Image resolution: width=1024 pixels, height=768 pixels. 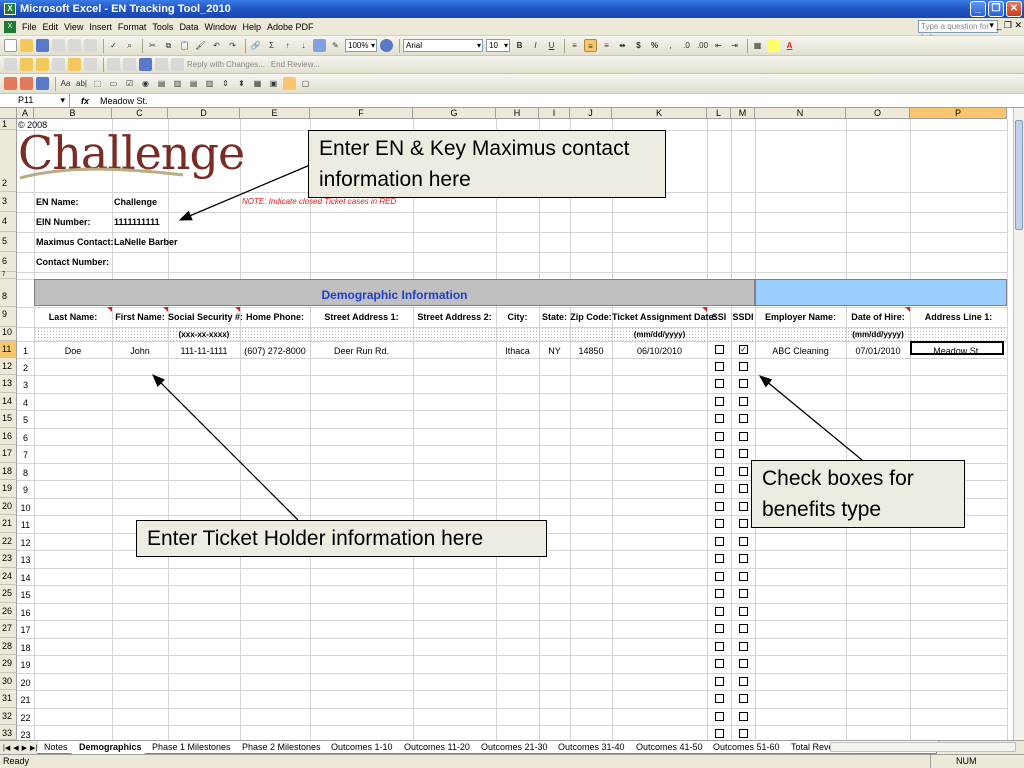 What do you see at coordinates (20, 748) in the screenshot?
I see `tab-navigation: |◀ ◀ ▶ ▶|` at bounding box center [20, 748].